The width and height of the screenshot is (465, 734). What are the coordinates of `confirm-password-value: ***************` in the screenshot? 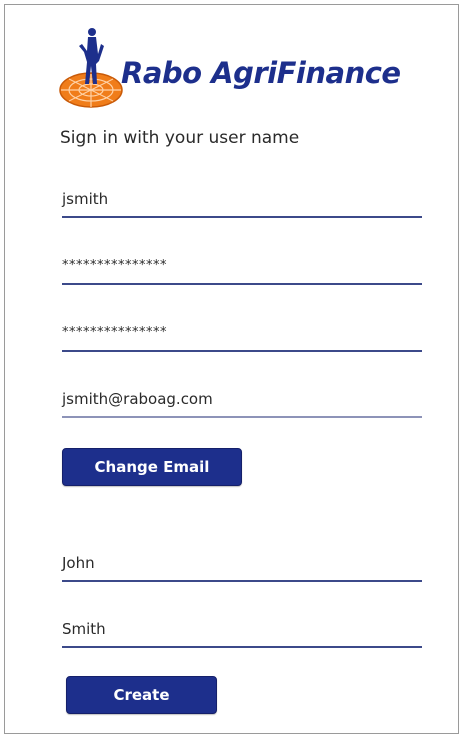 It's located at (114, 332).